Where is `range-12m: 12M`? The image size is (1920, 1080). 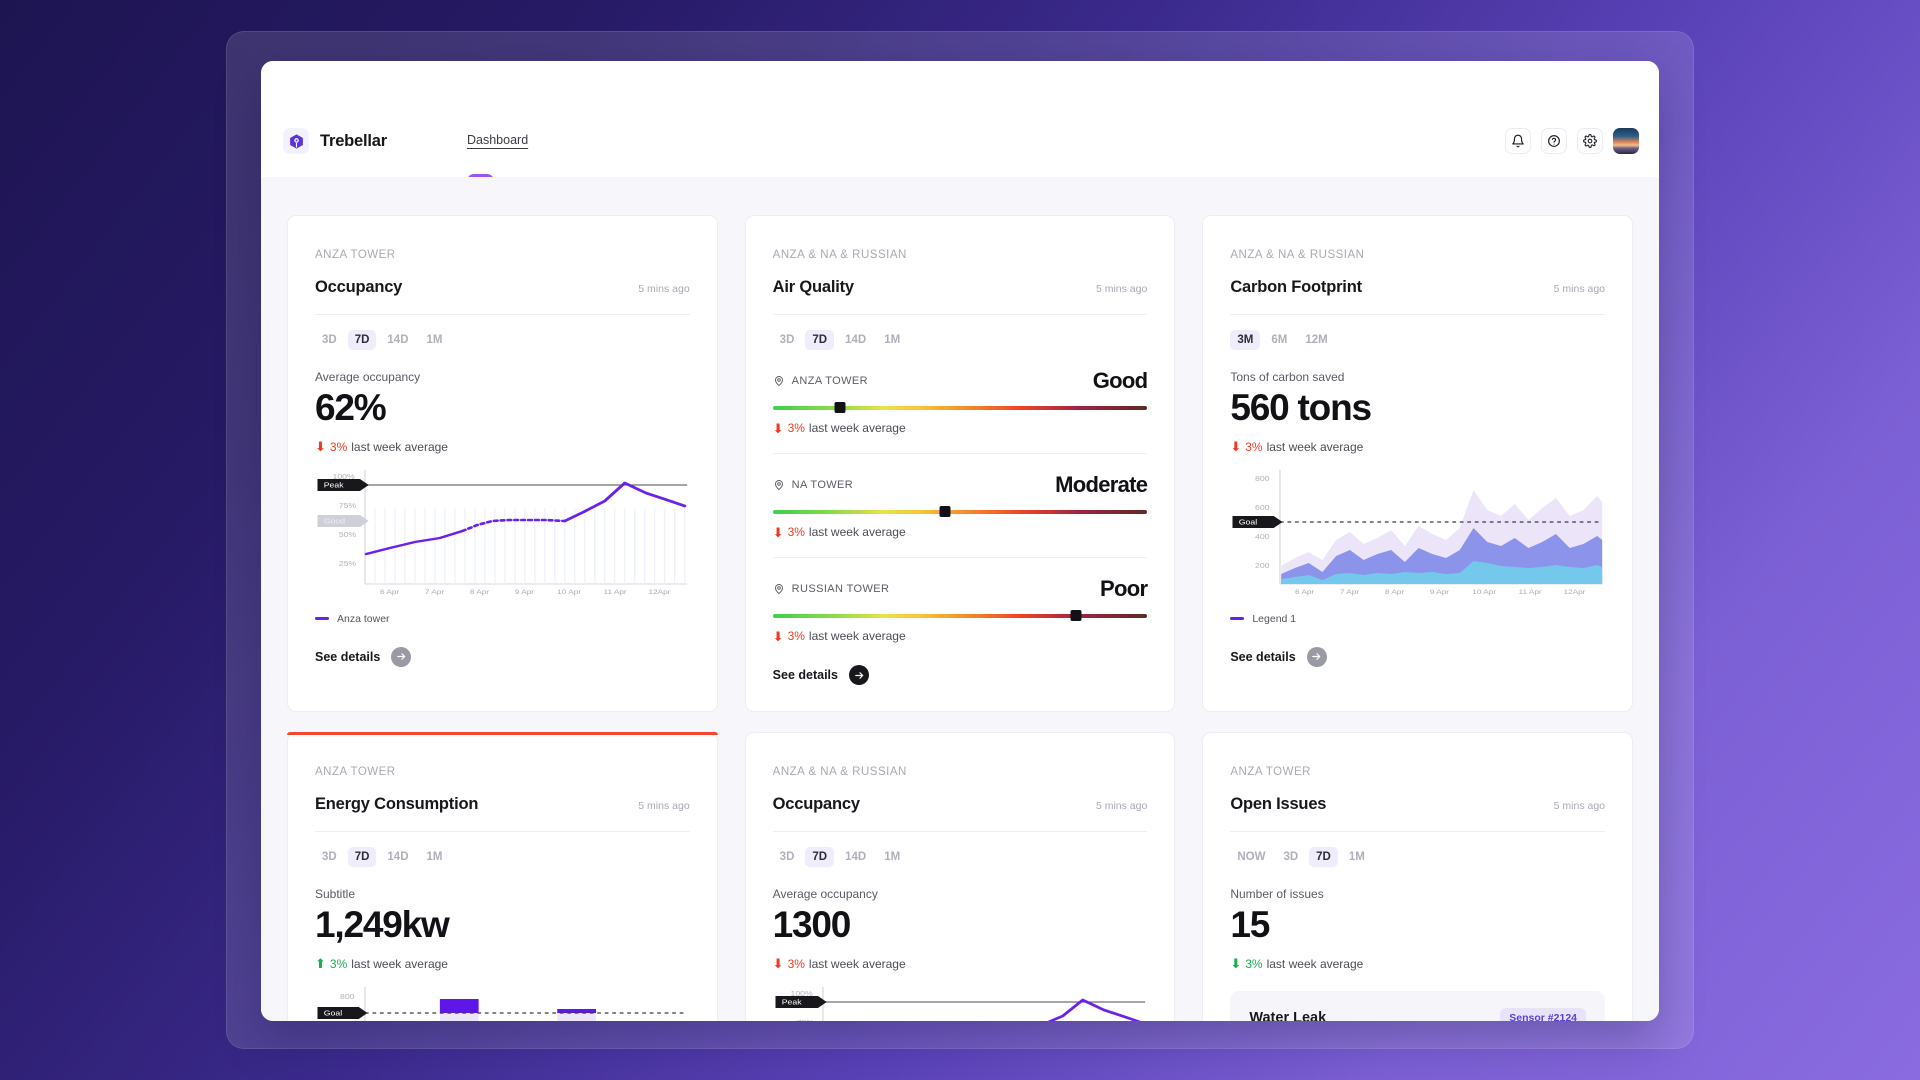
range-12m: 12M is located at coordinates (1316, 340).